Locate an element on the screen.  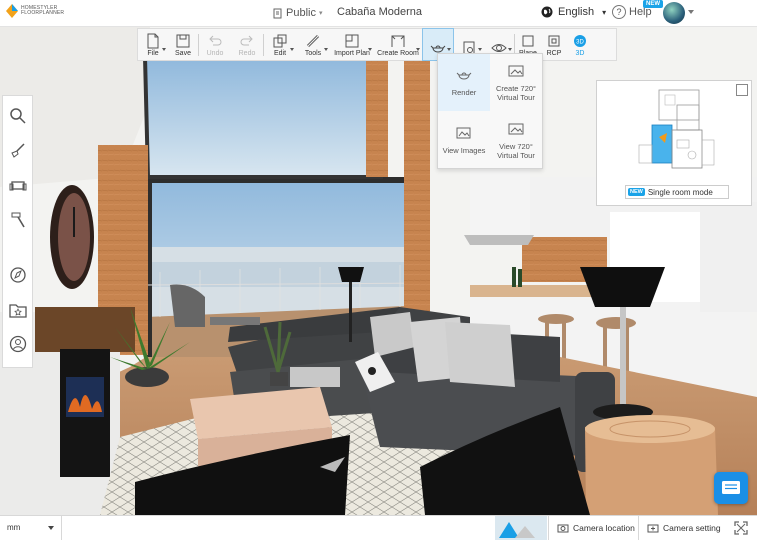
logo: HOMESTYLER FLOORPLANNER is located at coordinates (35, 11).